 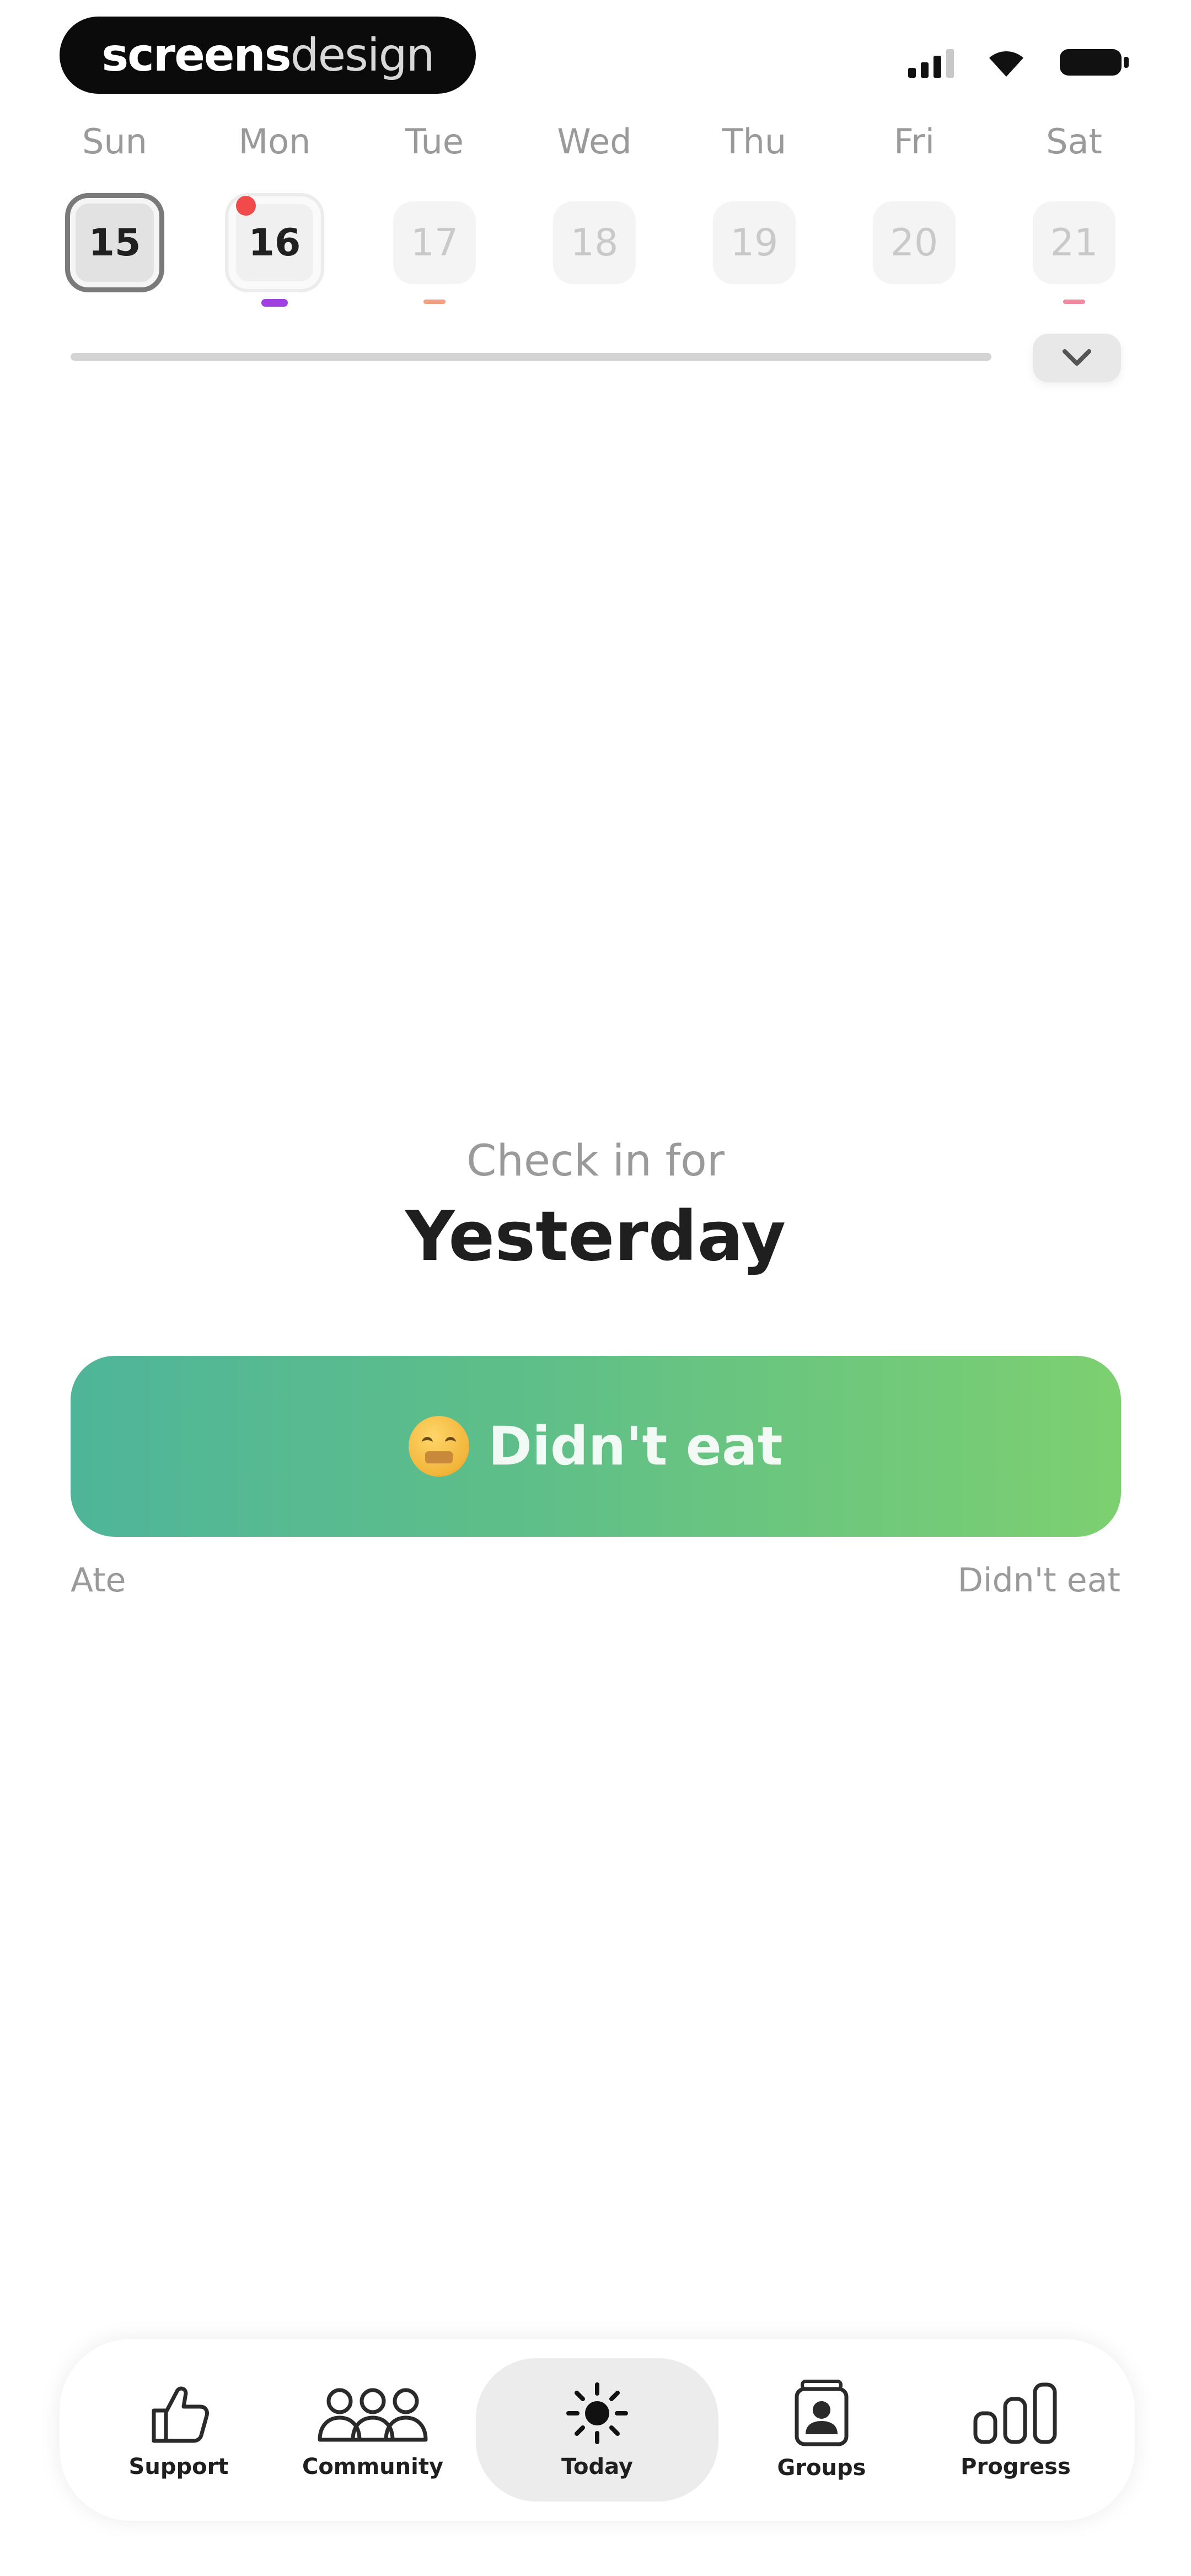 I want to click on logo-text-bold: screens, so click(x=196, y=55).